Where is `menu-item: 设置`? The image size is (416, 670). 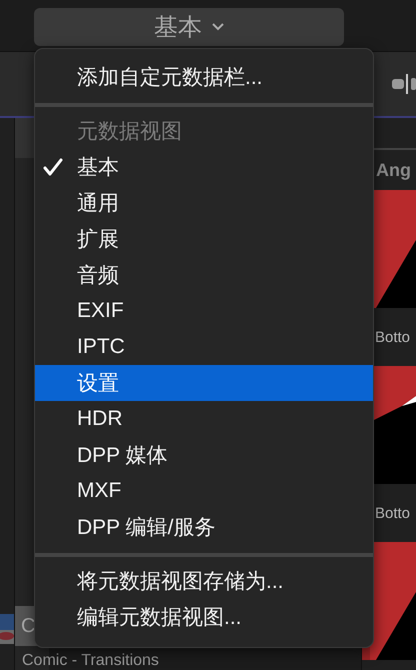 menu-item: 设置 is located at coordinates (204, 383).